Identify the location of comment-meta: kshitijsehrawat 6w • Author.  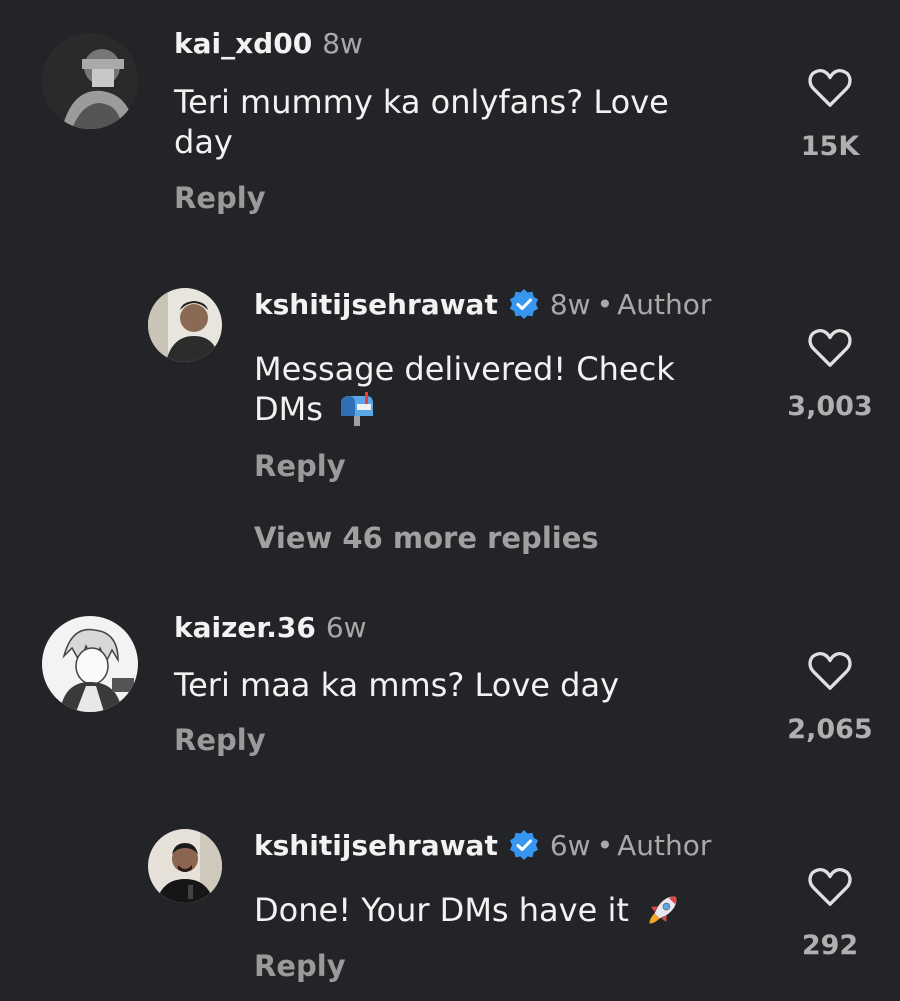
(482, 846).